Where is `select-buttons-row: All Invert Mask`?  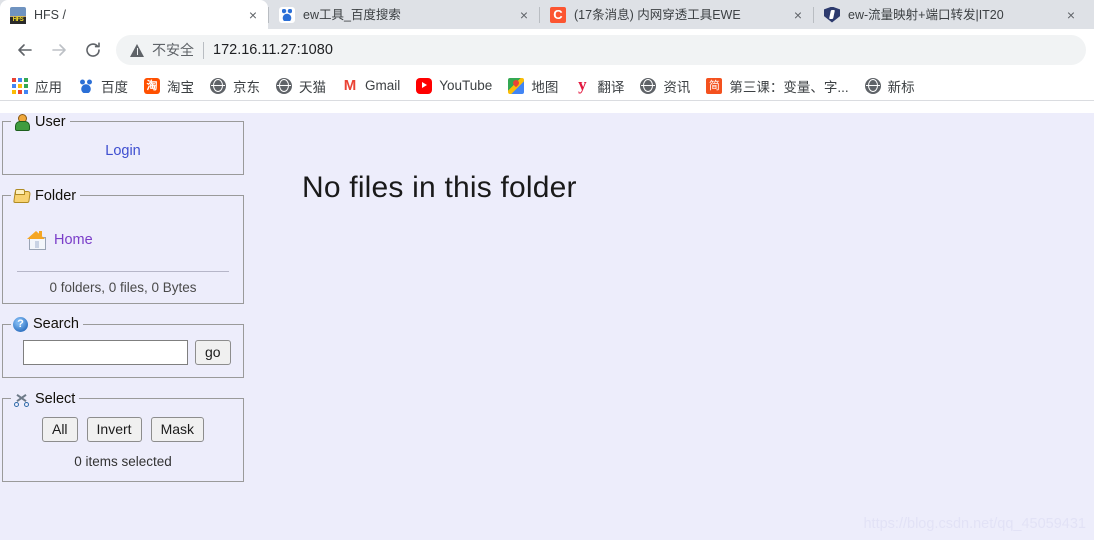
select-buttons-row: All Invert Mask is located at coordinates (123, 432).